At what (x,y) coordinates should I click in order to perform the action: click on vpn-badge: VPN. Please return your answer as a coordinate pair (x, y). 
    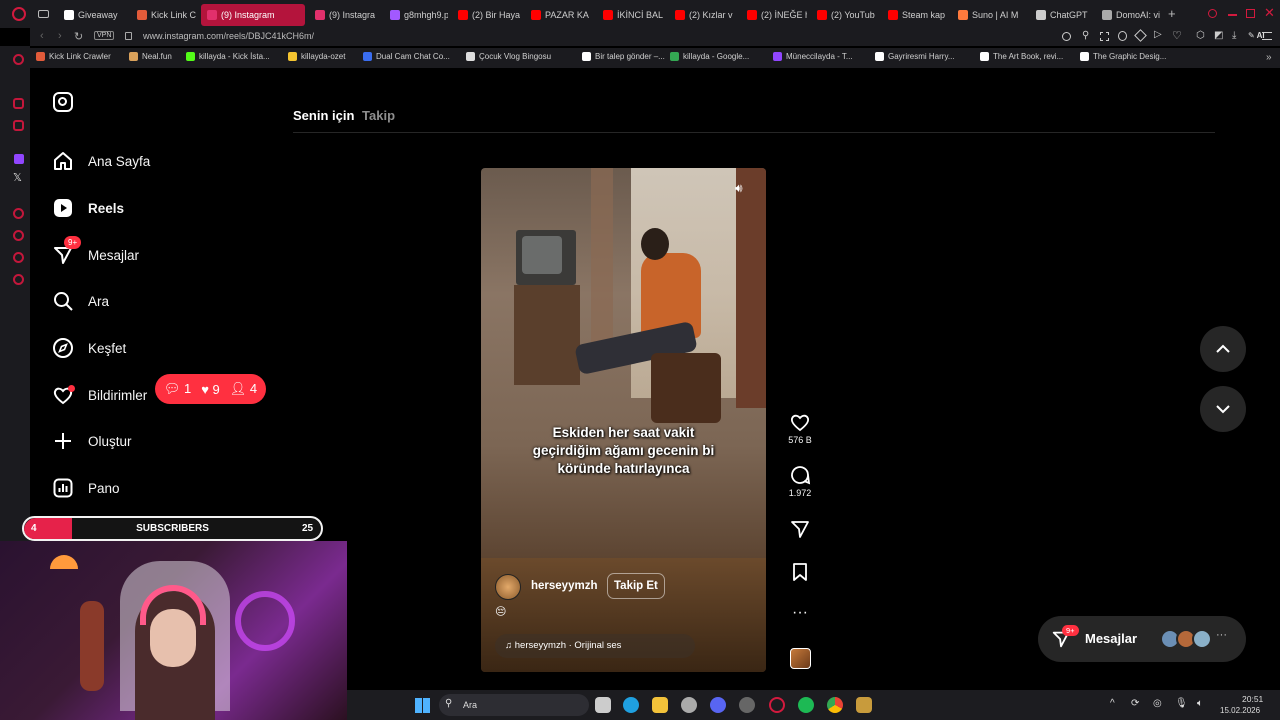
    Looking at the image, I should click on (104, 35).